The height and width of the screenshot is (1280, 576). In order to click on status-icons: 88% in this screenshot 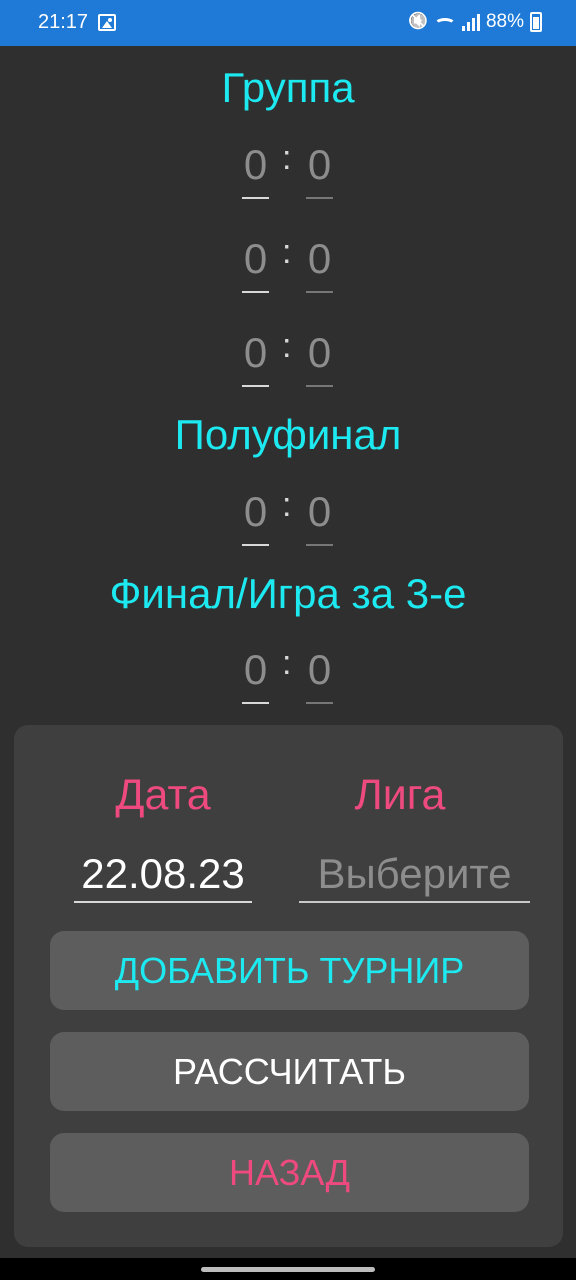, I will do `click(475, 22)`.